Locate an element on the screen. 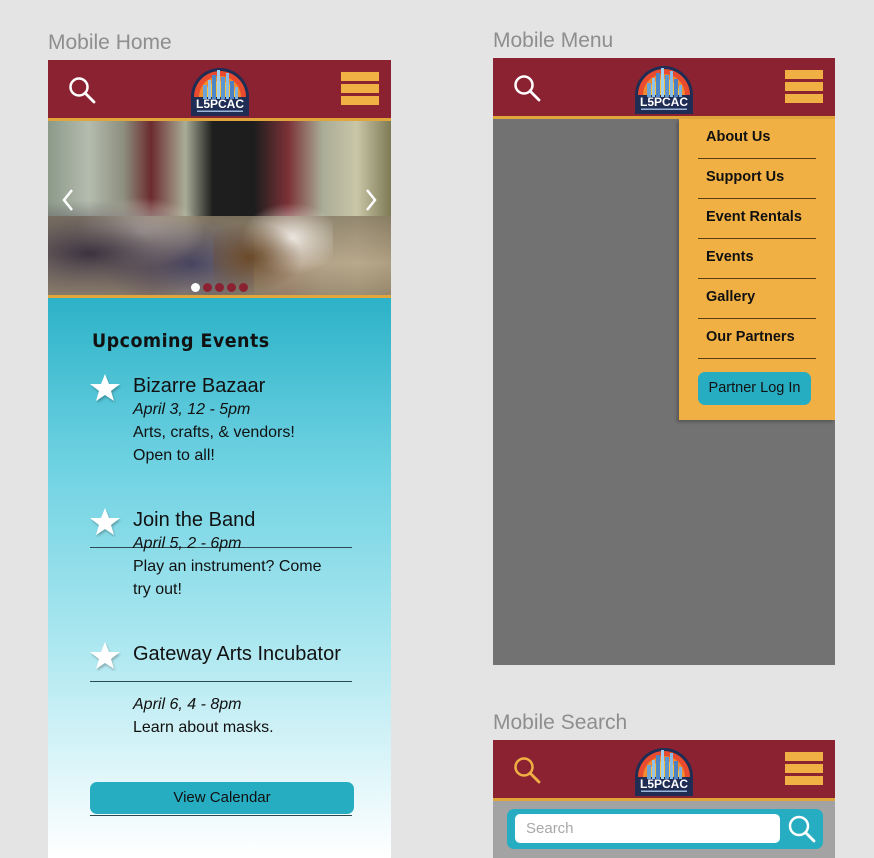  menu-item-event-rentals: Event Rentals is located at coordinates (757, 219).